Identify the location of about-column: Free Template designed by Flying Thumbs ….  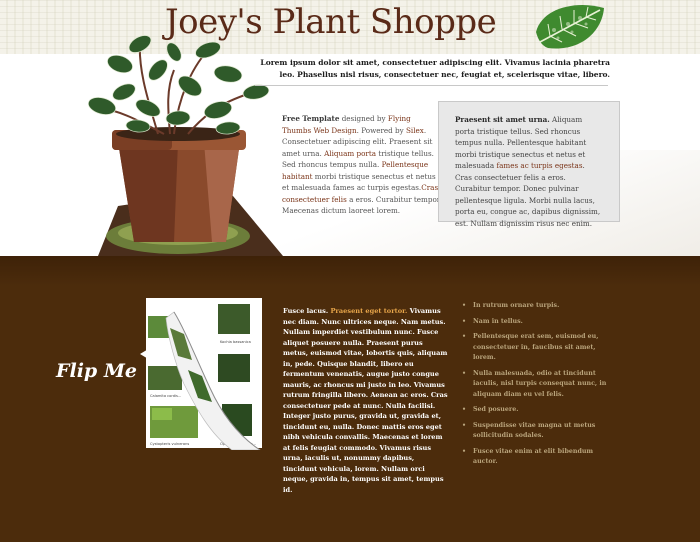
(362, 165).